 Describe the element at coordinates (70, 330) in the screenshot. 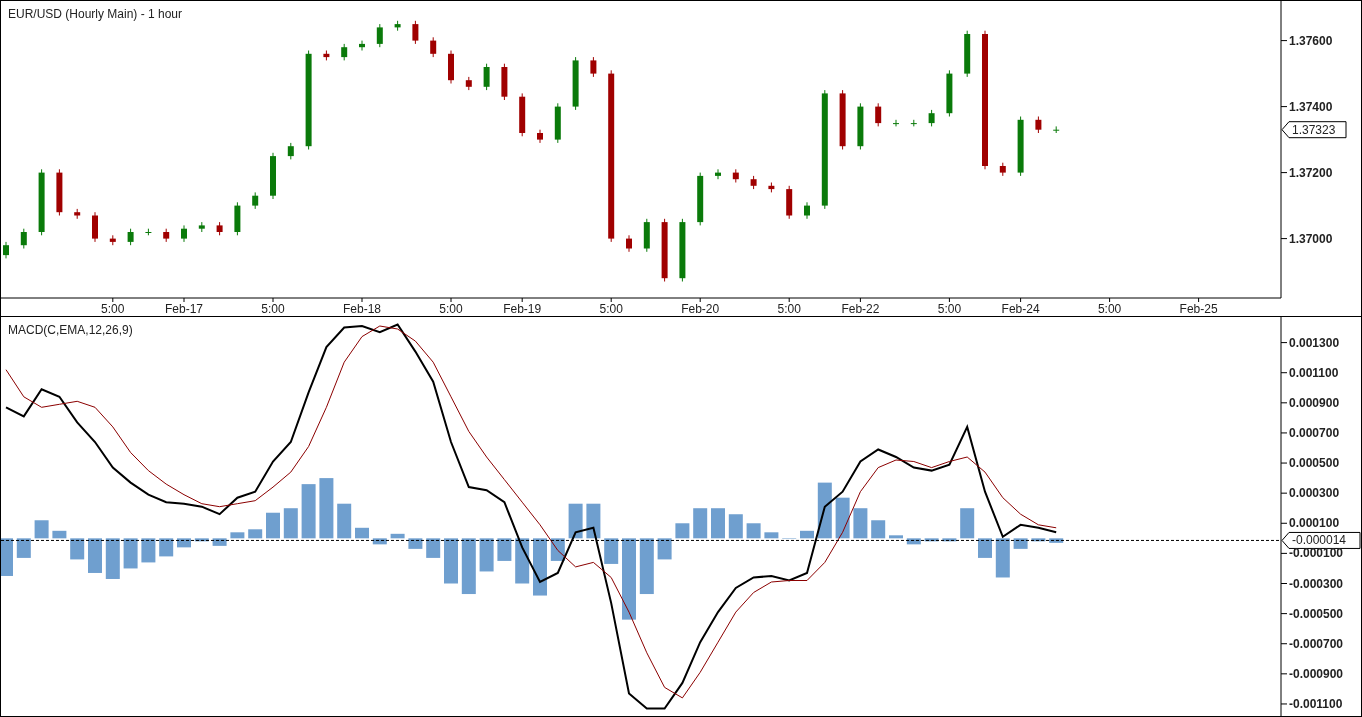

I see `chart-title: MACD(C,EMA,12,26,9)` at that location.